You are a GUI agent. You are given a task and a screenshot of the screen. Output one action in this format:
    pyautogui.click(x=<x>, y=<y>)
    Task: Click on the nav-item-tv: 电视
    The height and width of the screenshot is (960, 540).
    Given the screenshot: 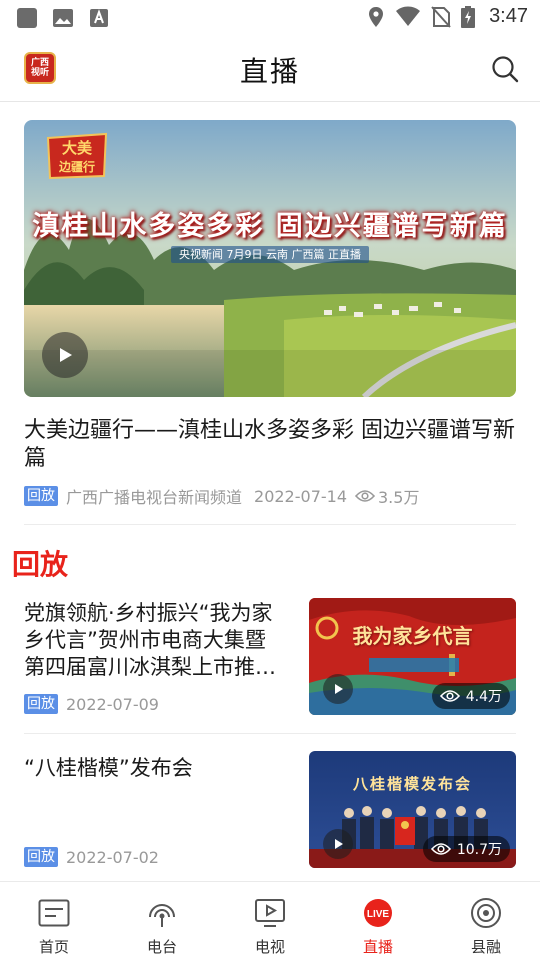 What is the action you would take?
    pyautogui.click(x=270, y=921)
    